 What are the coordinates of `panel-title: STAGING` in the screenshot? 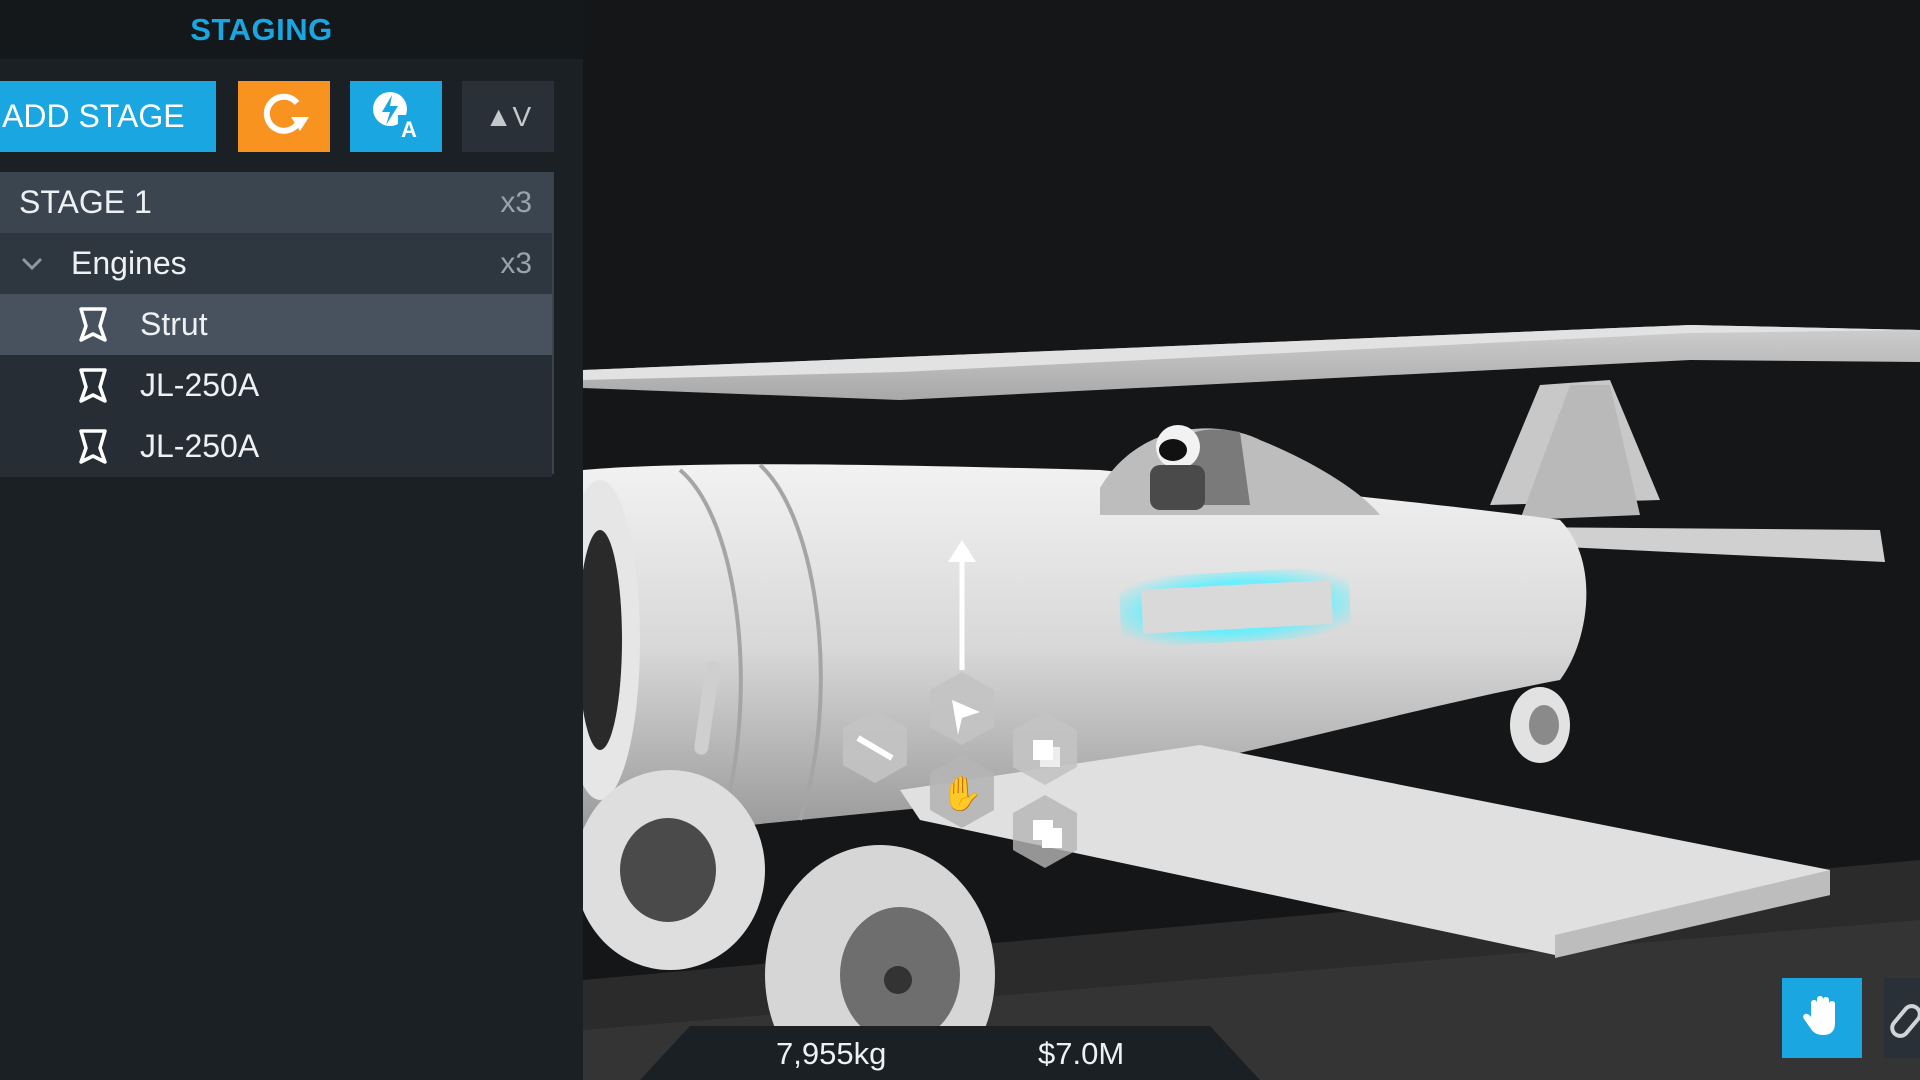 It's located at (261, 29).